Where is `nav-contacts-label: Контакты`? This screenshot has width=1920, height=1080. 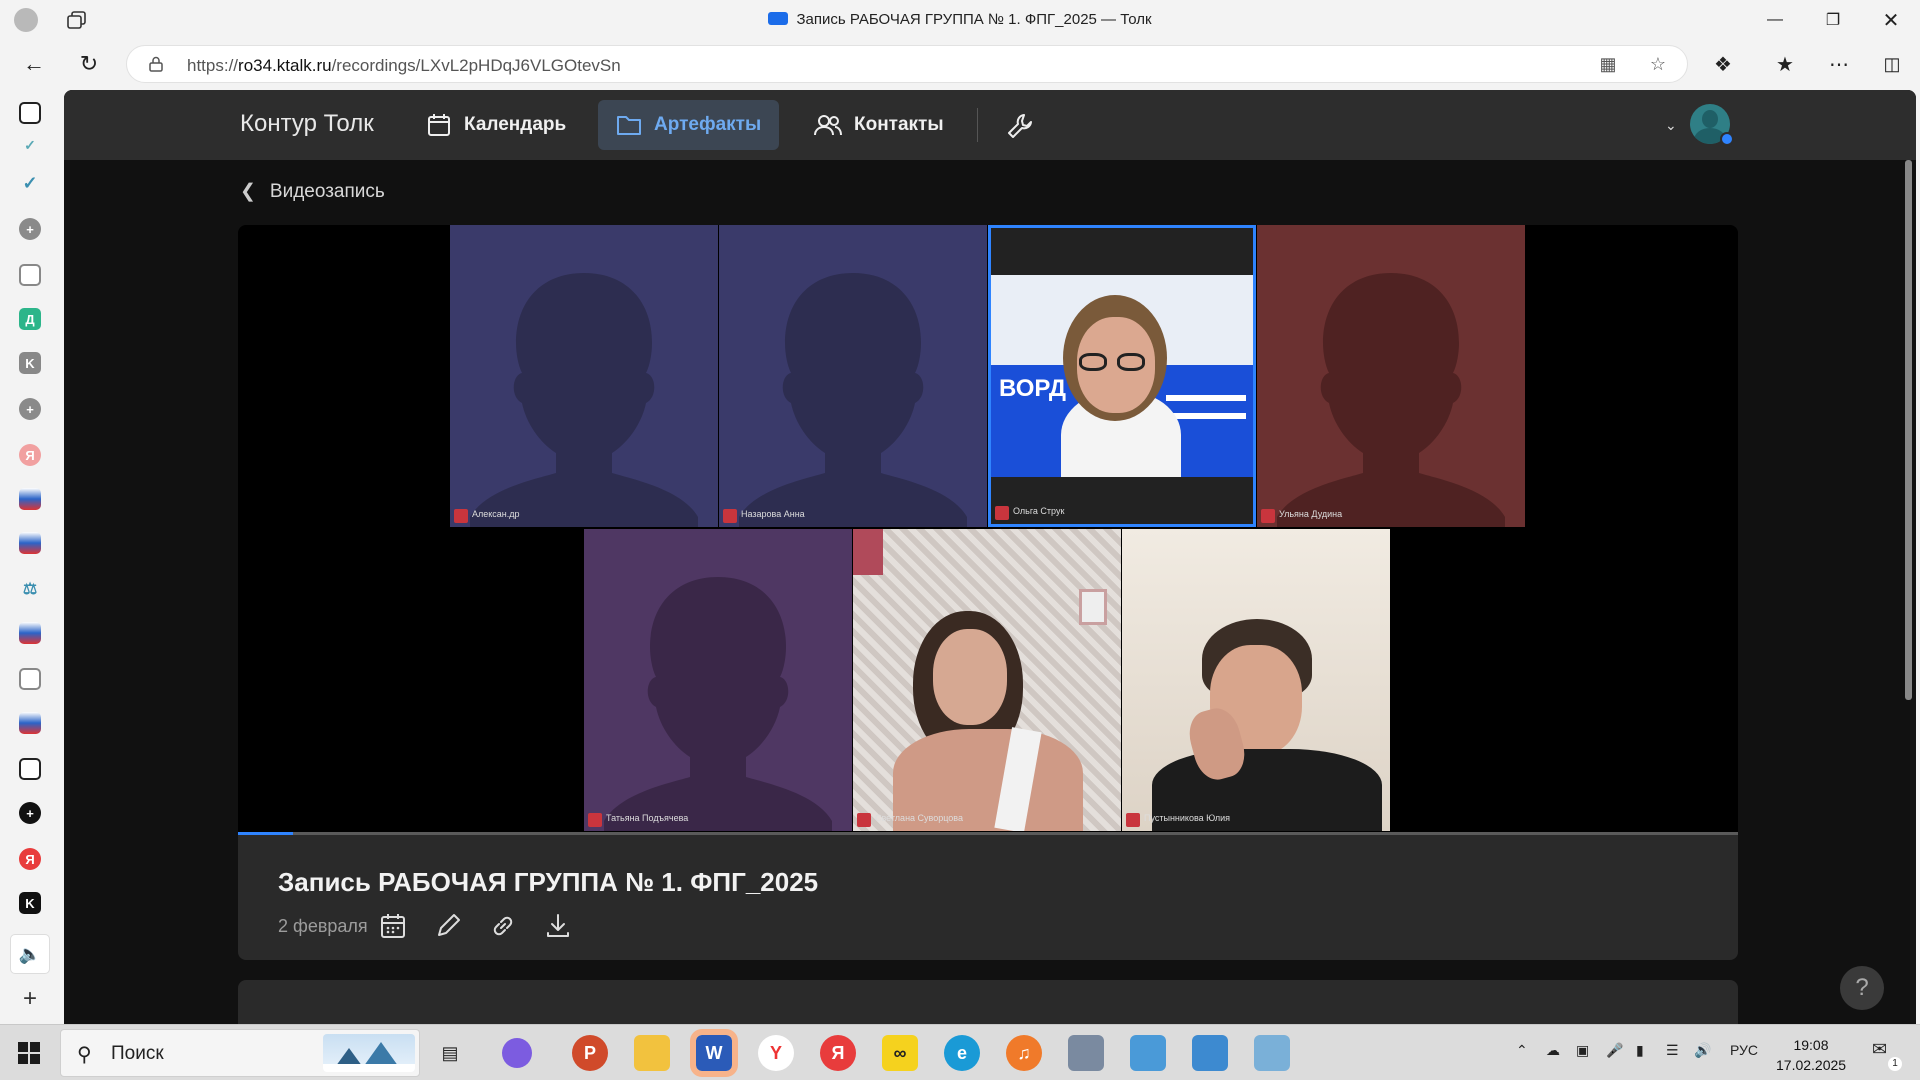
nav-contacts-label: Контакты is located at coordinates (899, 124).